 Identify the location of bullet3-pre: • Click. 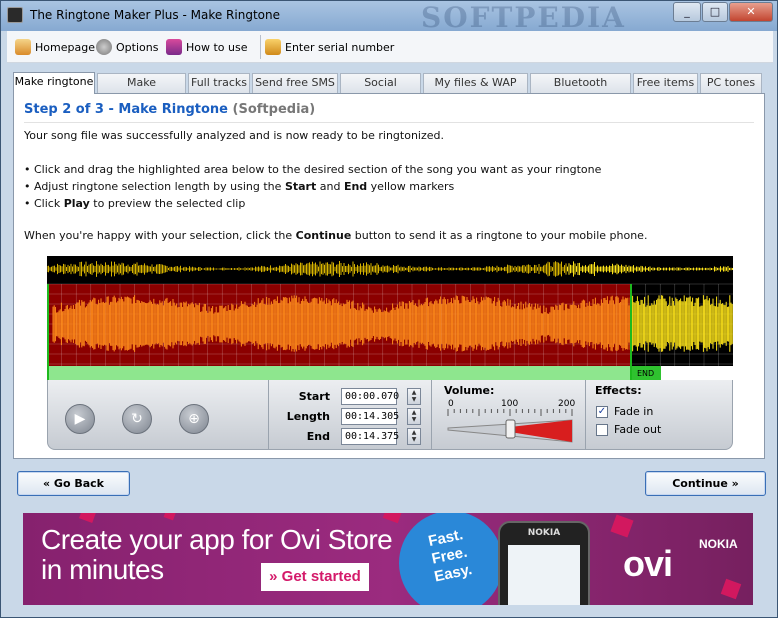
(44, 203).